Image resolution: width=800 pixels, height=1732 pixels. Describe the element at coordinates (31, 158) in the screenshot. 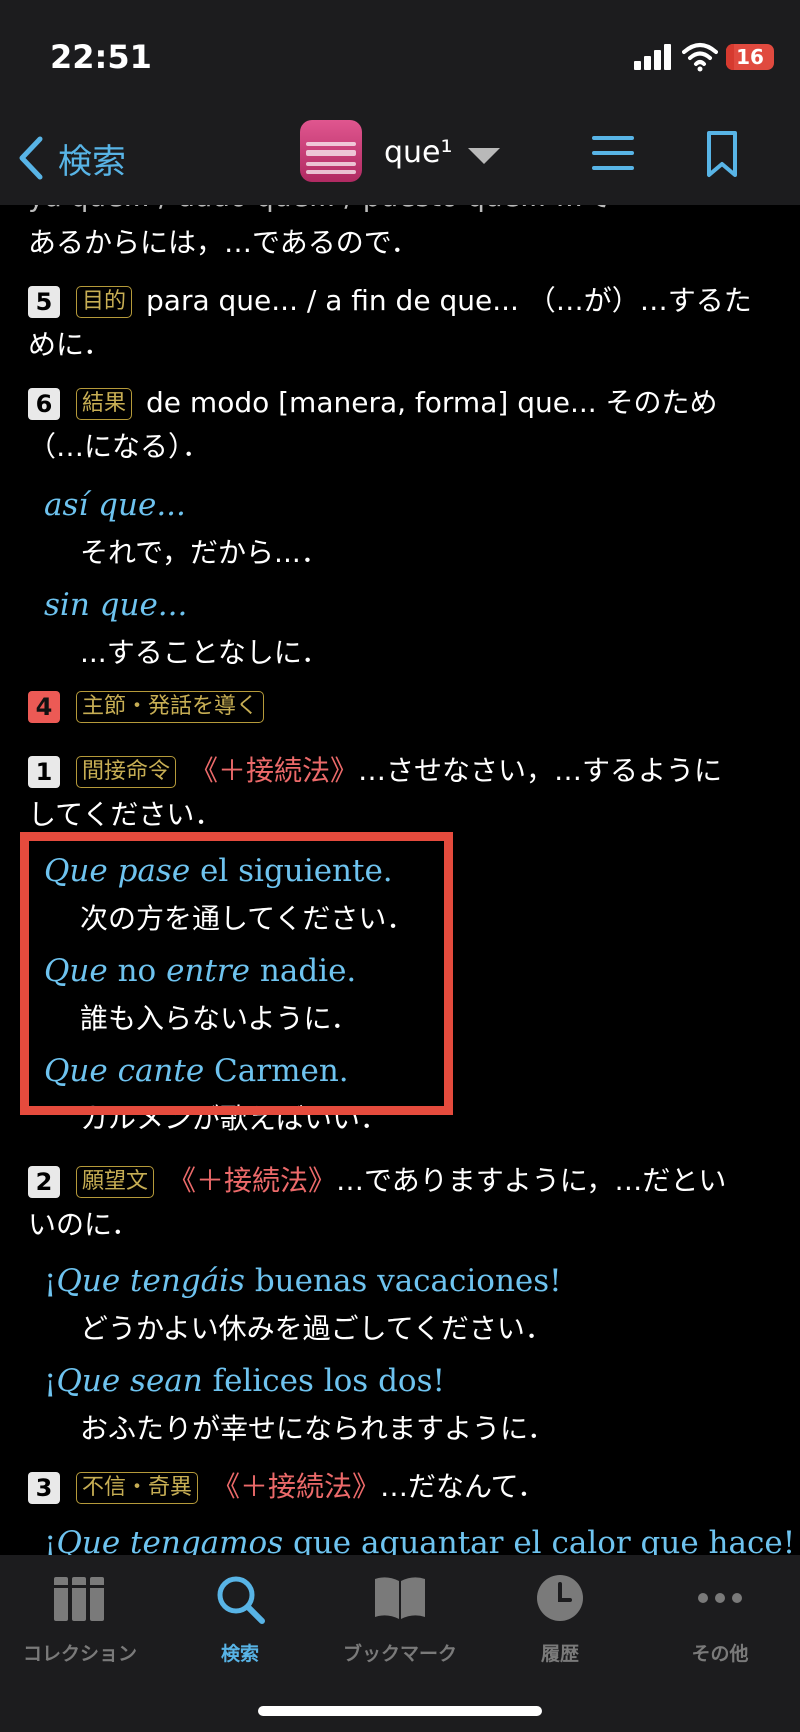

I see `chevron-left-icon` at that location.